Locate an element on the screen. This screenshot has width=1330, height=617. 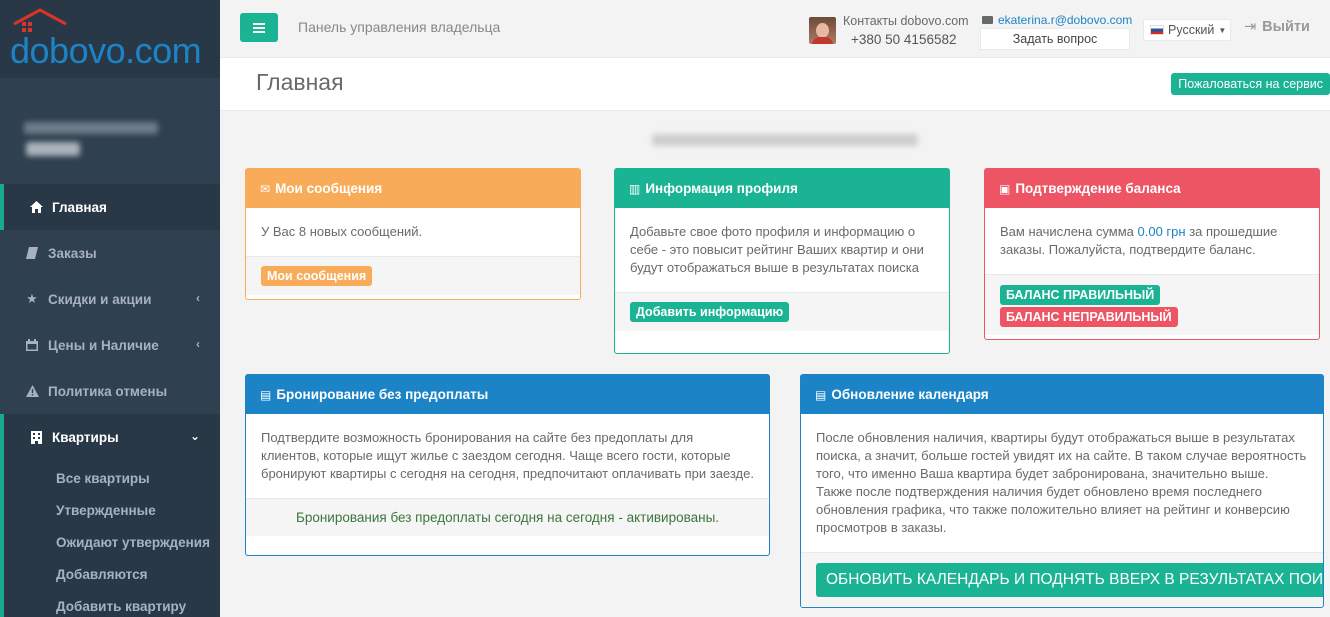
logout-label: Выйти is located at coordinates (1286, 27).